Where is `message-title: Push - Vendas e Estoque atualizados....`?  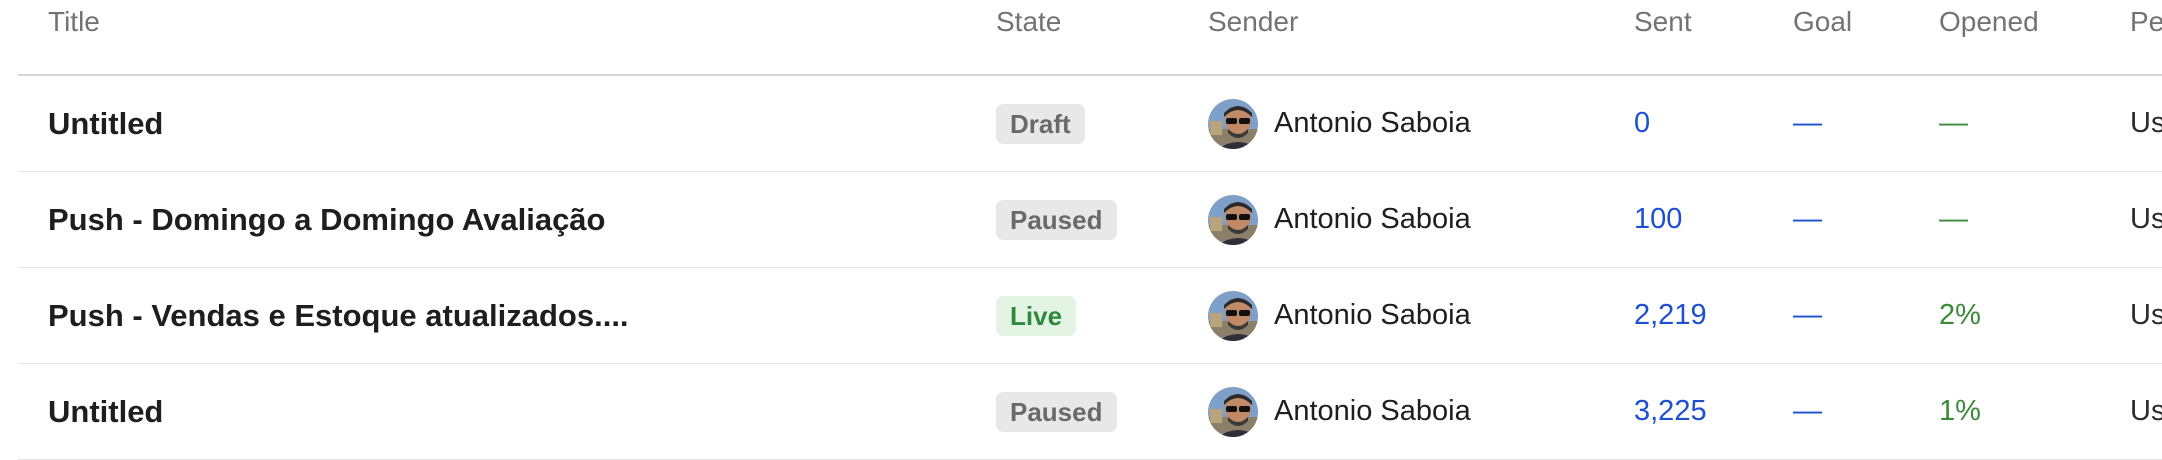
message-title: Push - Vendas e Estoque atualizados.... is located at coordinates (338, 315).